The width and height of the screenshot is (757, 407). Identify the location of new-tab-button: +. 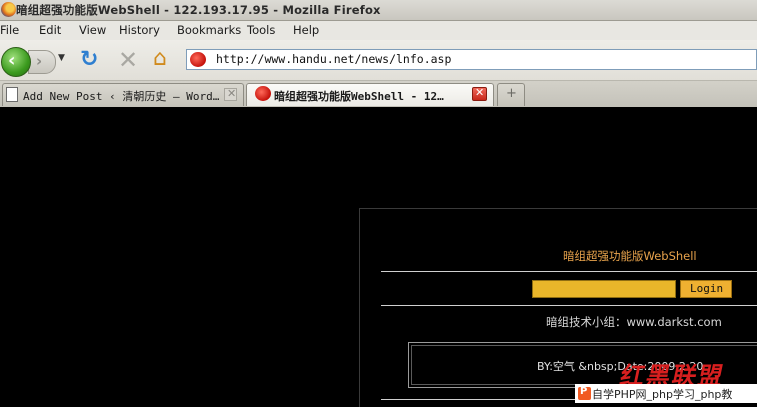
(511, 94).